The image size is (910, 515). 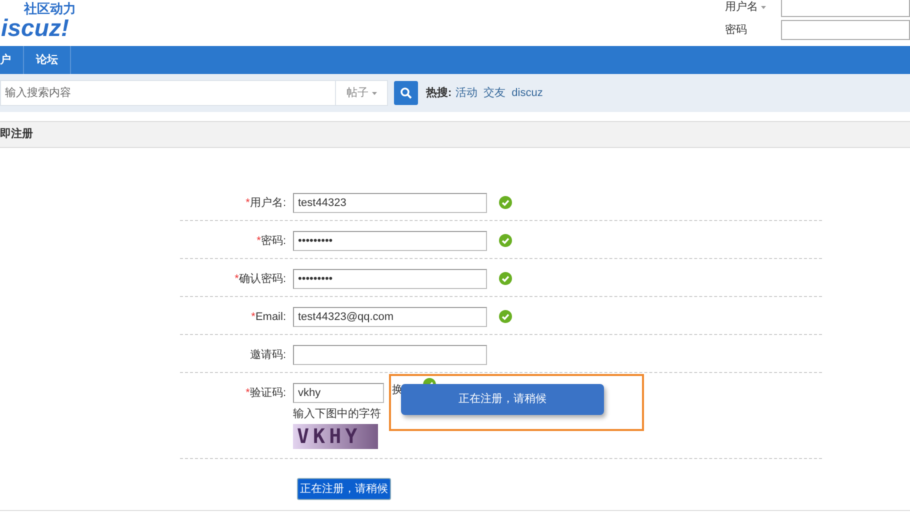 I want to click on hot-search-link: 交友, so click(x=495, y=93).